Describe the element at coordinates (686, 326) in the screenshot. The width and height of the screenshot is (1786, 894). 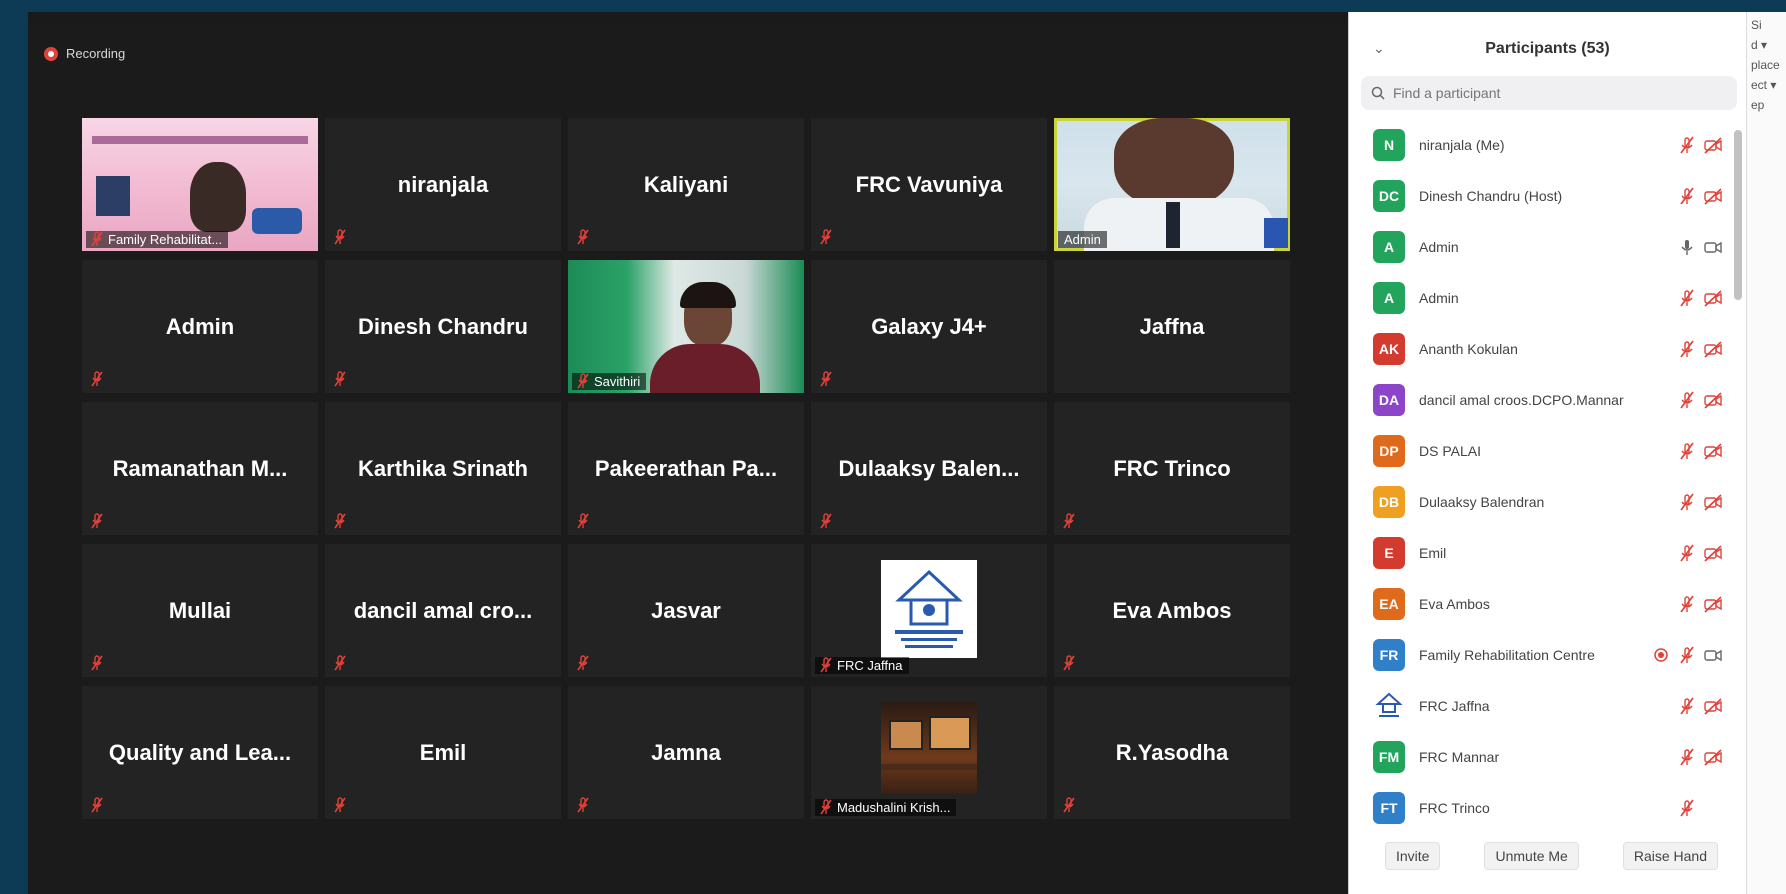
I see `participant-tile: Savithiri` at that location.